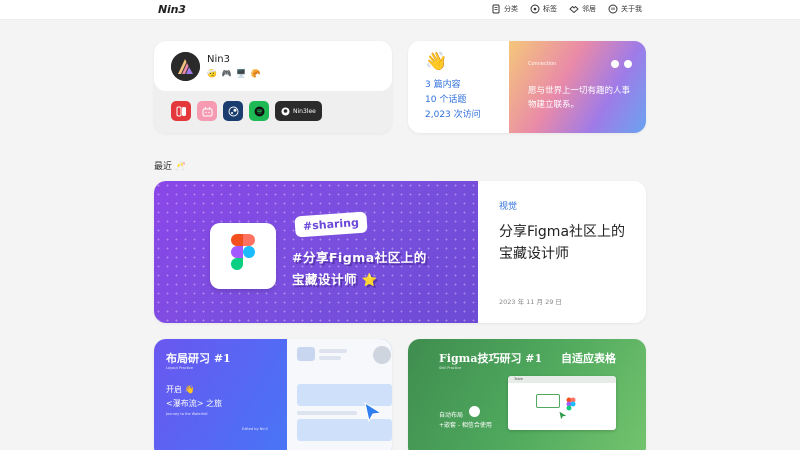  Describe the element at coordinates (273, 66) in the screenshot. I see `profile-header: Nin3 🤕 🎮 🖥️ 🥐` at that location.